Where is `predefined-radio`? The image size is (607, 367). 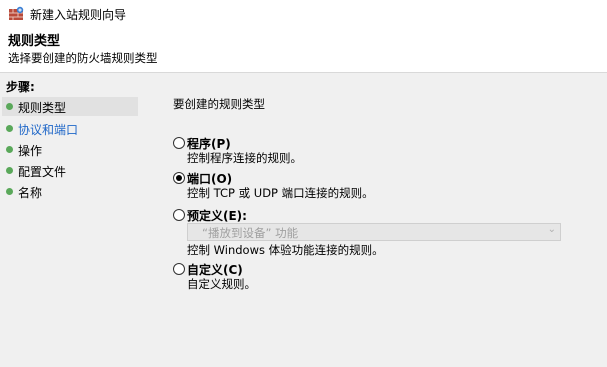 predefined-radio is located at coordinates (179, 215).